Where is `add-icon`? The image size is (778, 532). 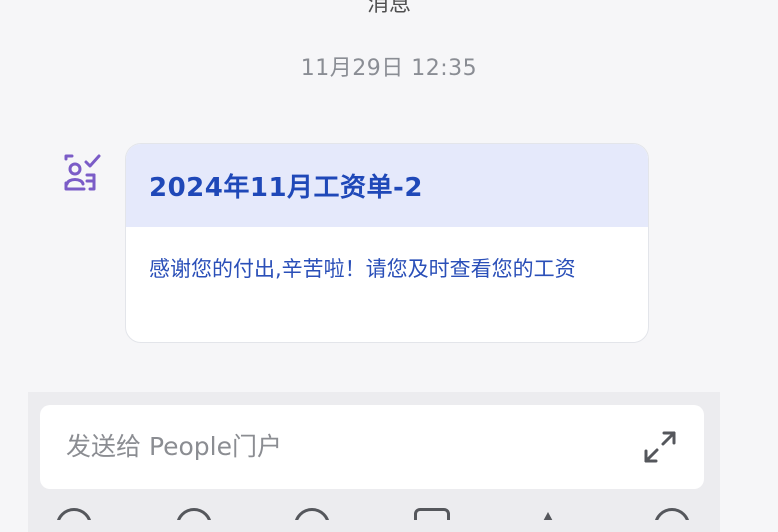
add-icon is located at coordinates (672, 514).